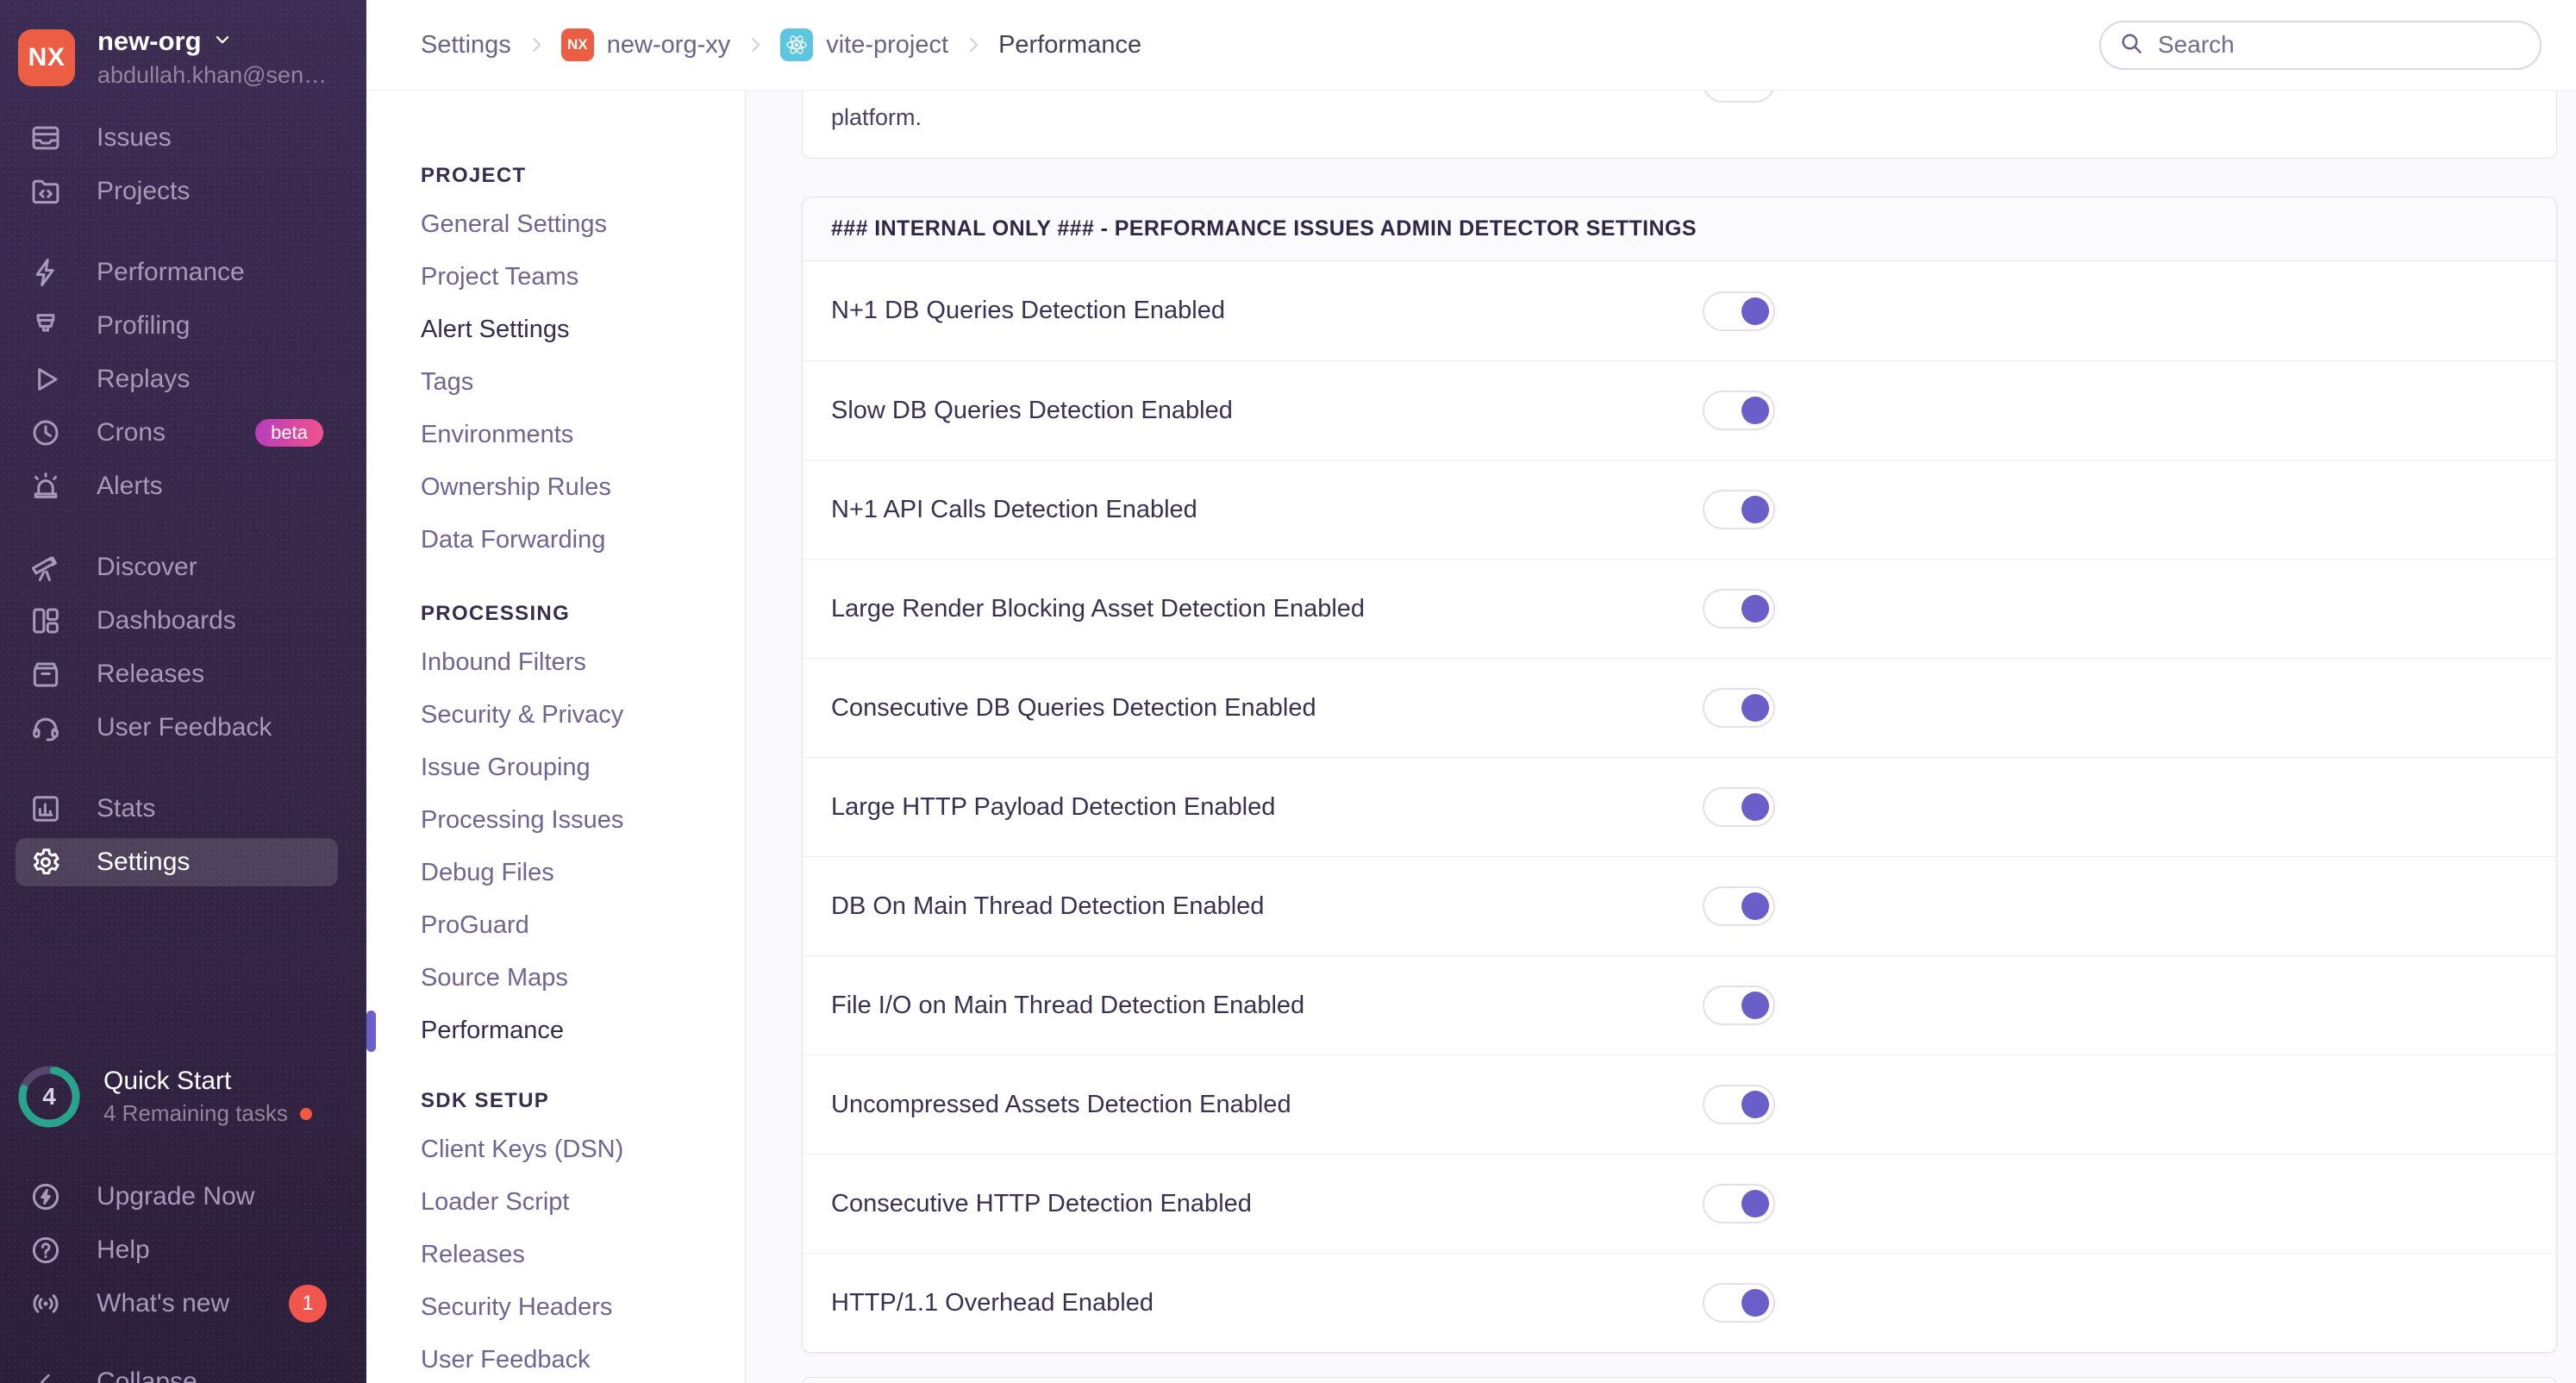 The width and height of the screenshot is (2576, 1383). Describe the element at coordinates (1679, 410) in the screenshot. I see `detector-row: Slow DB Queries Detection Enabled` at that location.